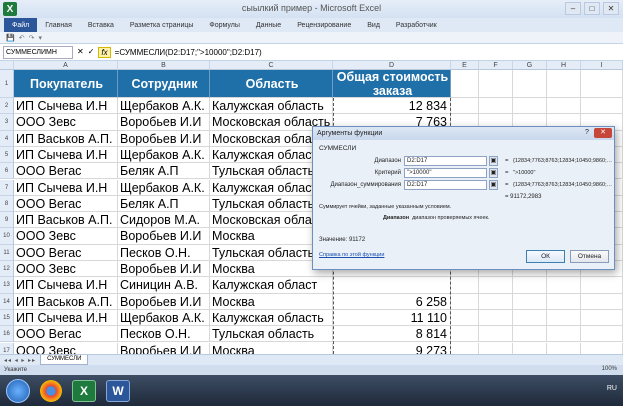  I want to click on excel-taskbar-icon: X, so click(84, 390).